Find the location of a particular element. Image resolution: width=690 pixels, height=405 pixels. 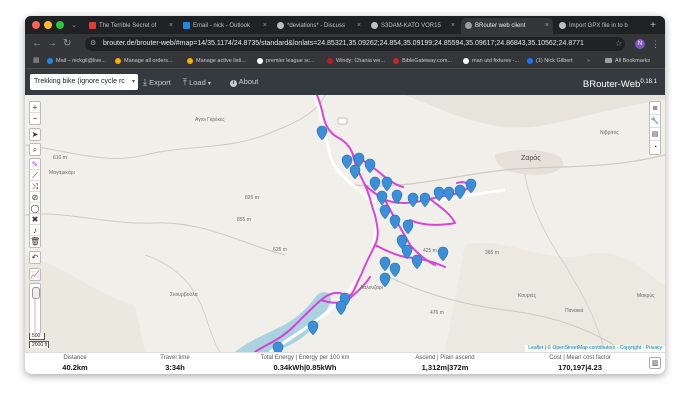

add-circle-icon: ◯ is located at coordinates (35, 208).